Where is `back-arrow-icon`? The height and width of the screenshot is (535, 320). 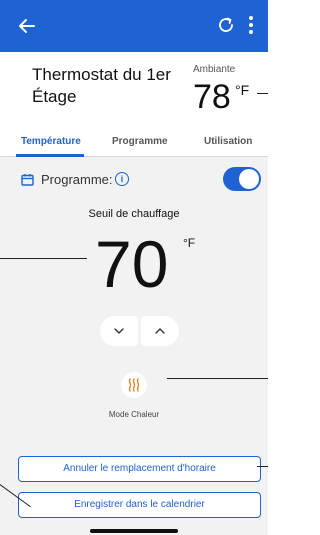 back-arrow-icon is located at coordinates (27, 26).